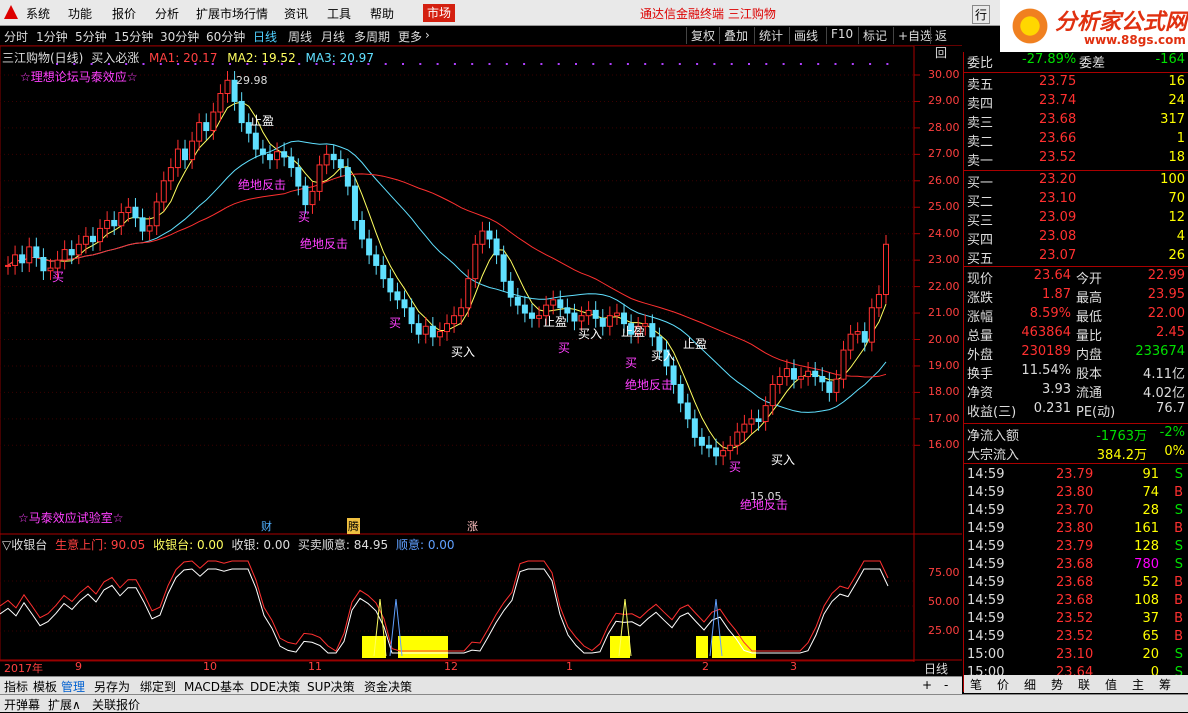 The image size is (1188, 713). What do you see at coordinates (124, 13) in the screenshot?
I see `menu-quote: 报价` at bounding box center [124, 13].